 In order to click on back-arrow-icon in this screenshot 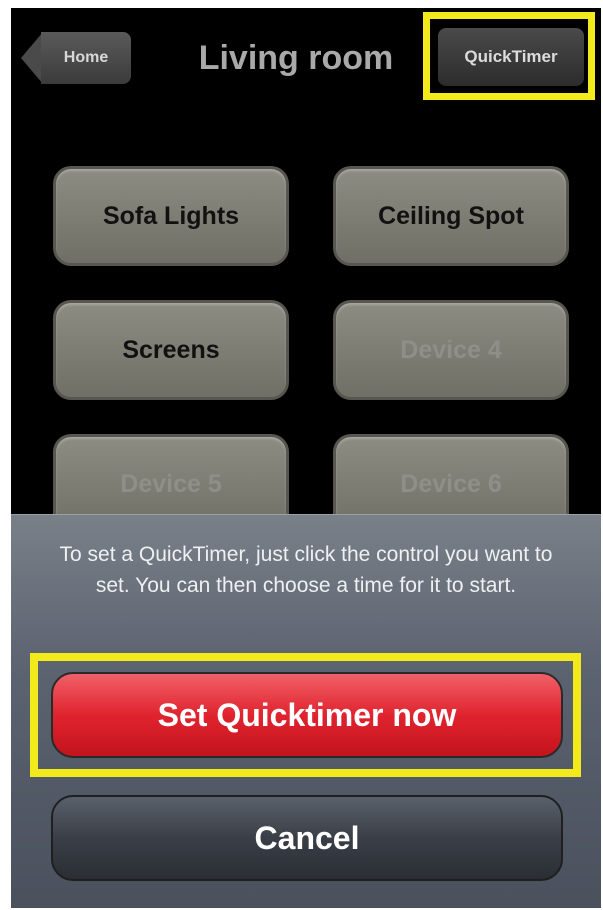, I will do `click(32, 58)`.